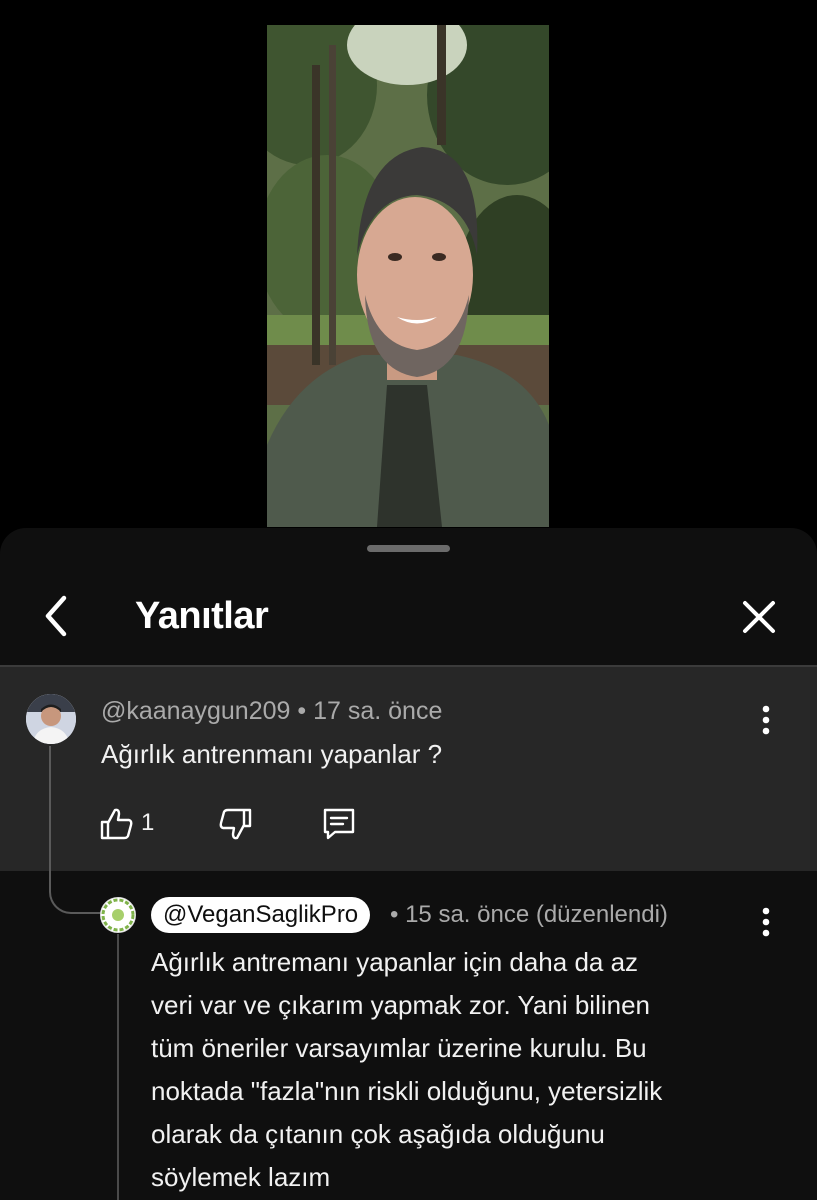  I want to click on reply-thread-line, so click(118, 1067).